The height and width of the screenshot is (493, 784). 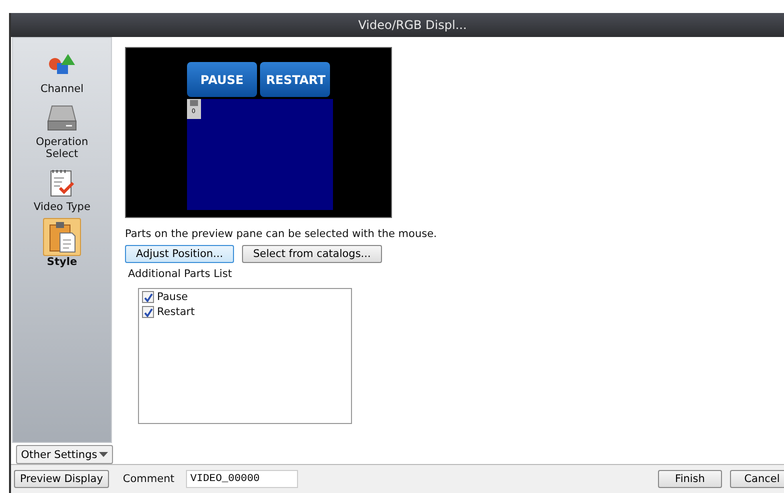 What do you see at coordinates (245, 297) in the screenshot?
I see `parts-list-item: Pause` at bounding box center [245, 297].